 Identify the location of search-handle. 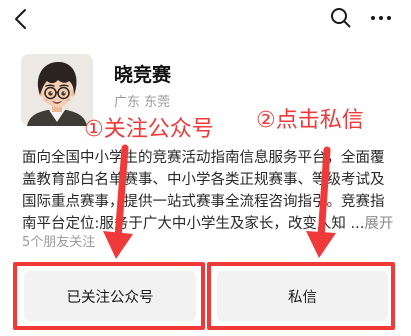
(347, 24).